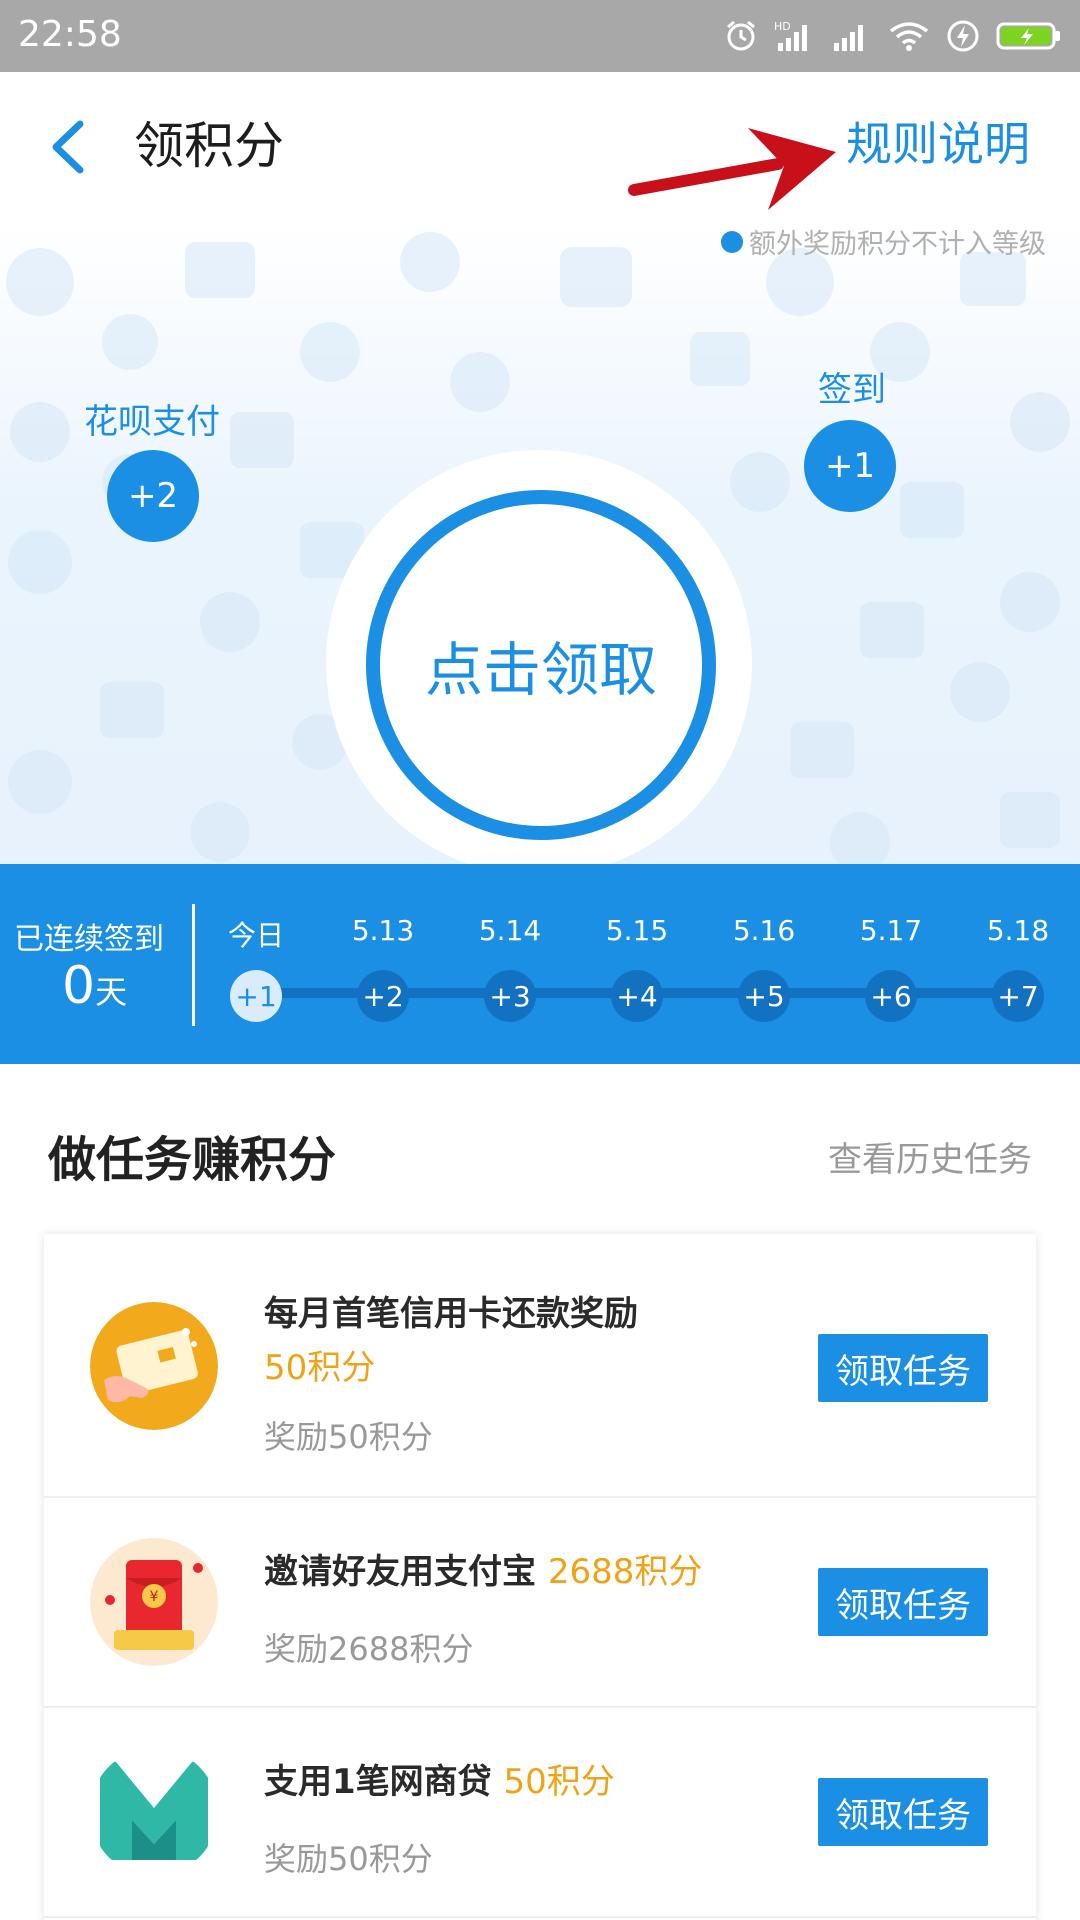  Describe the element at coordinates (938, 141) in the screenshot. I see `rules-link: 规则说明` at that location.